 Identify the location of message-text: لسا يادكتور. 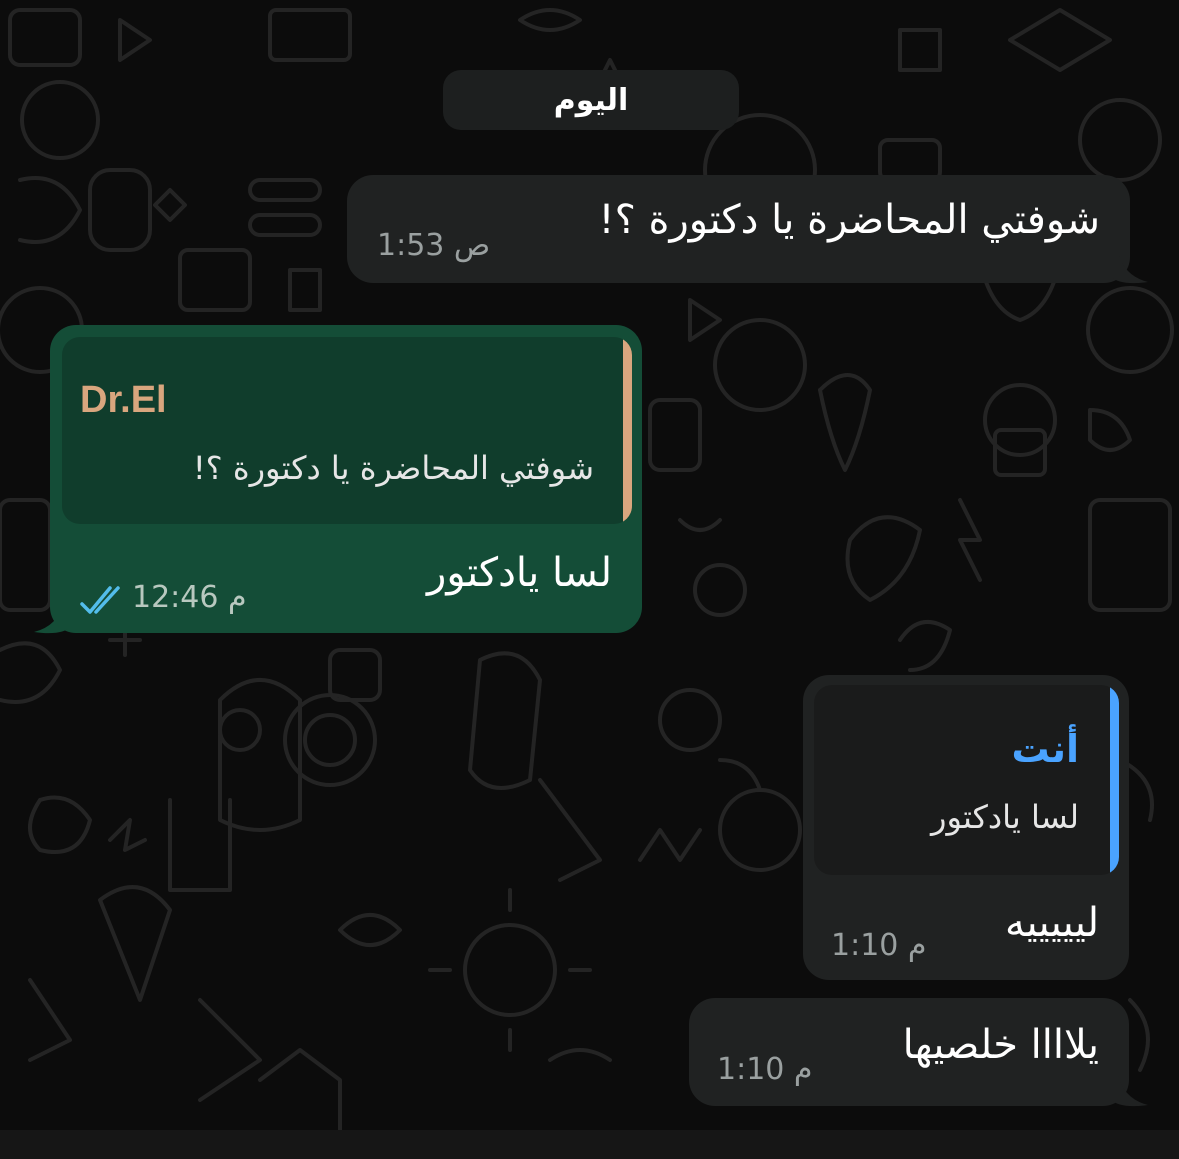
(519, 573).